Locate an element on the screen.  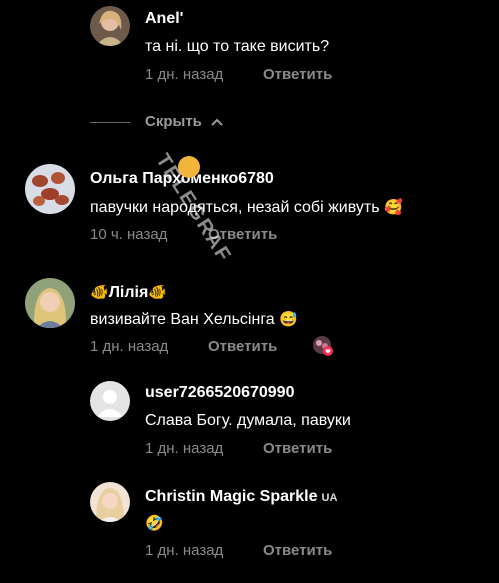
avatar-default is located at coordinates (110, 401).